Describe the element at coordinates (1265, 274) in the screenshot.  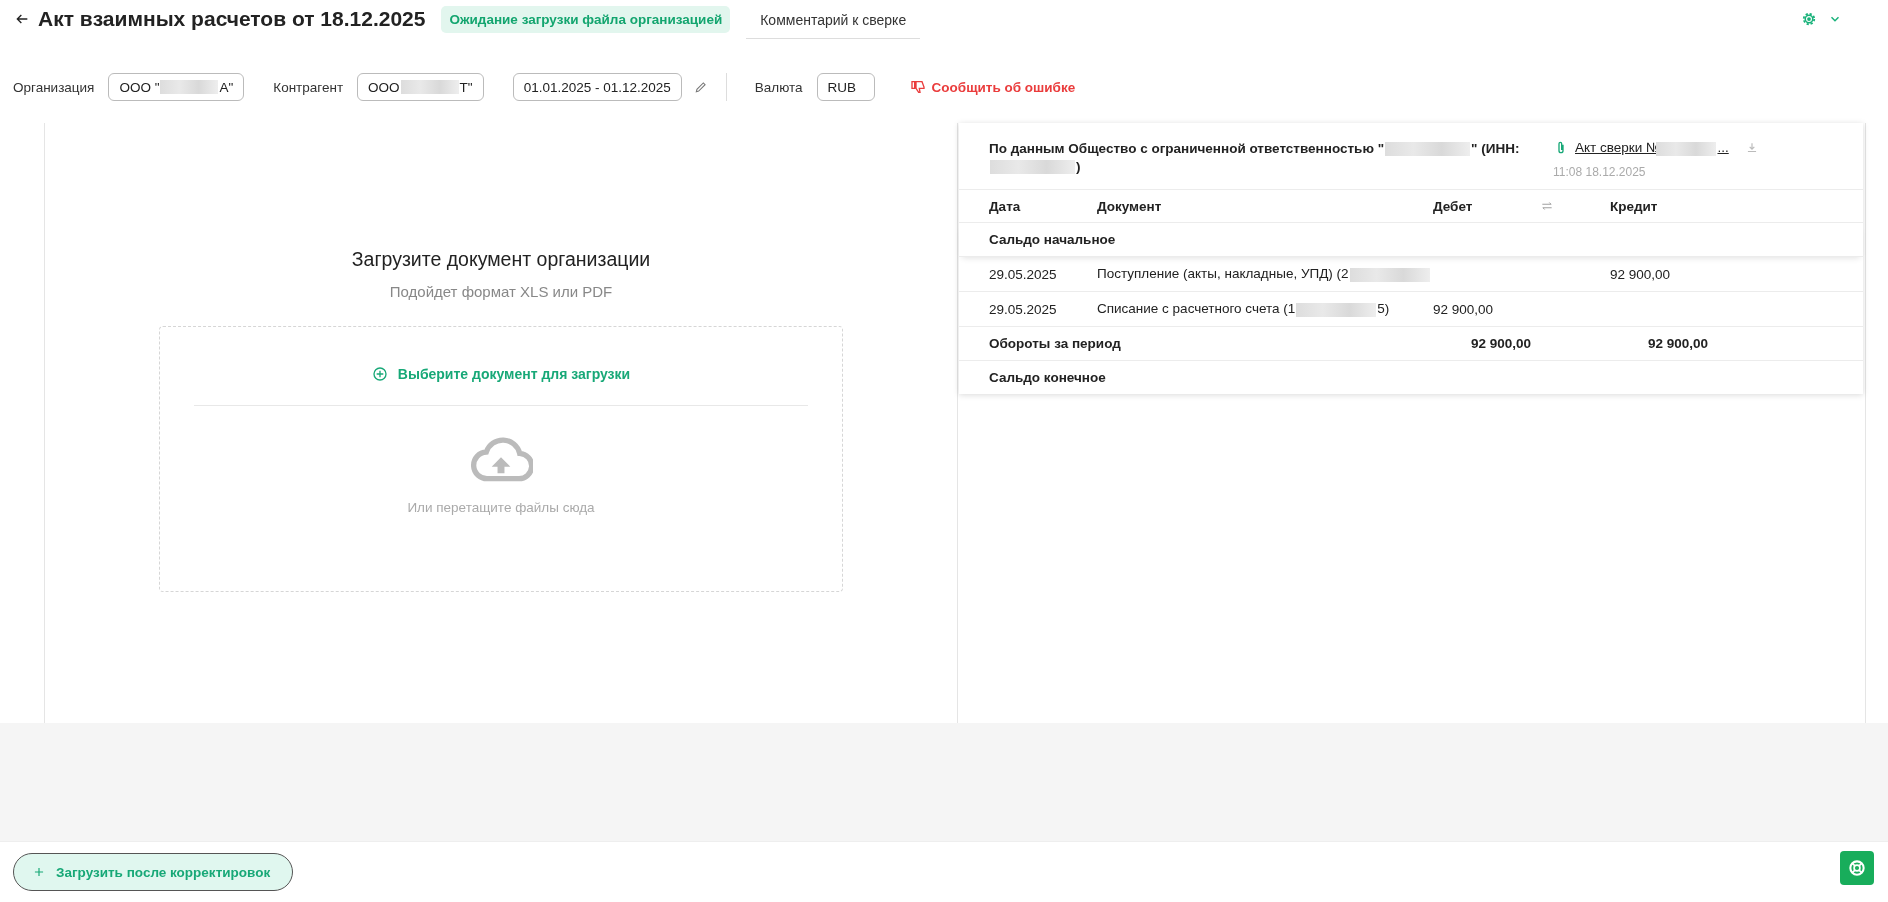
I see `table-cell: Поступление (акты, накладные, УПД) (2` at that location.